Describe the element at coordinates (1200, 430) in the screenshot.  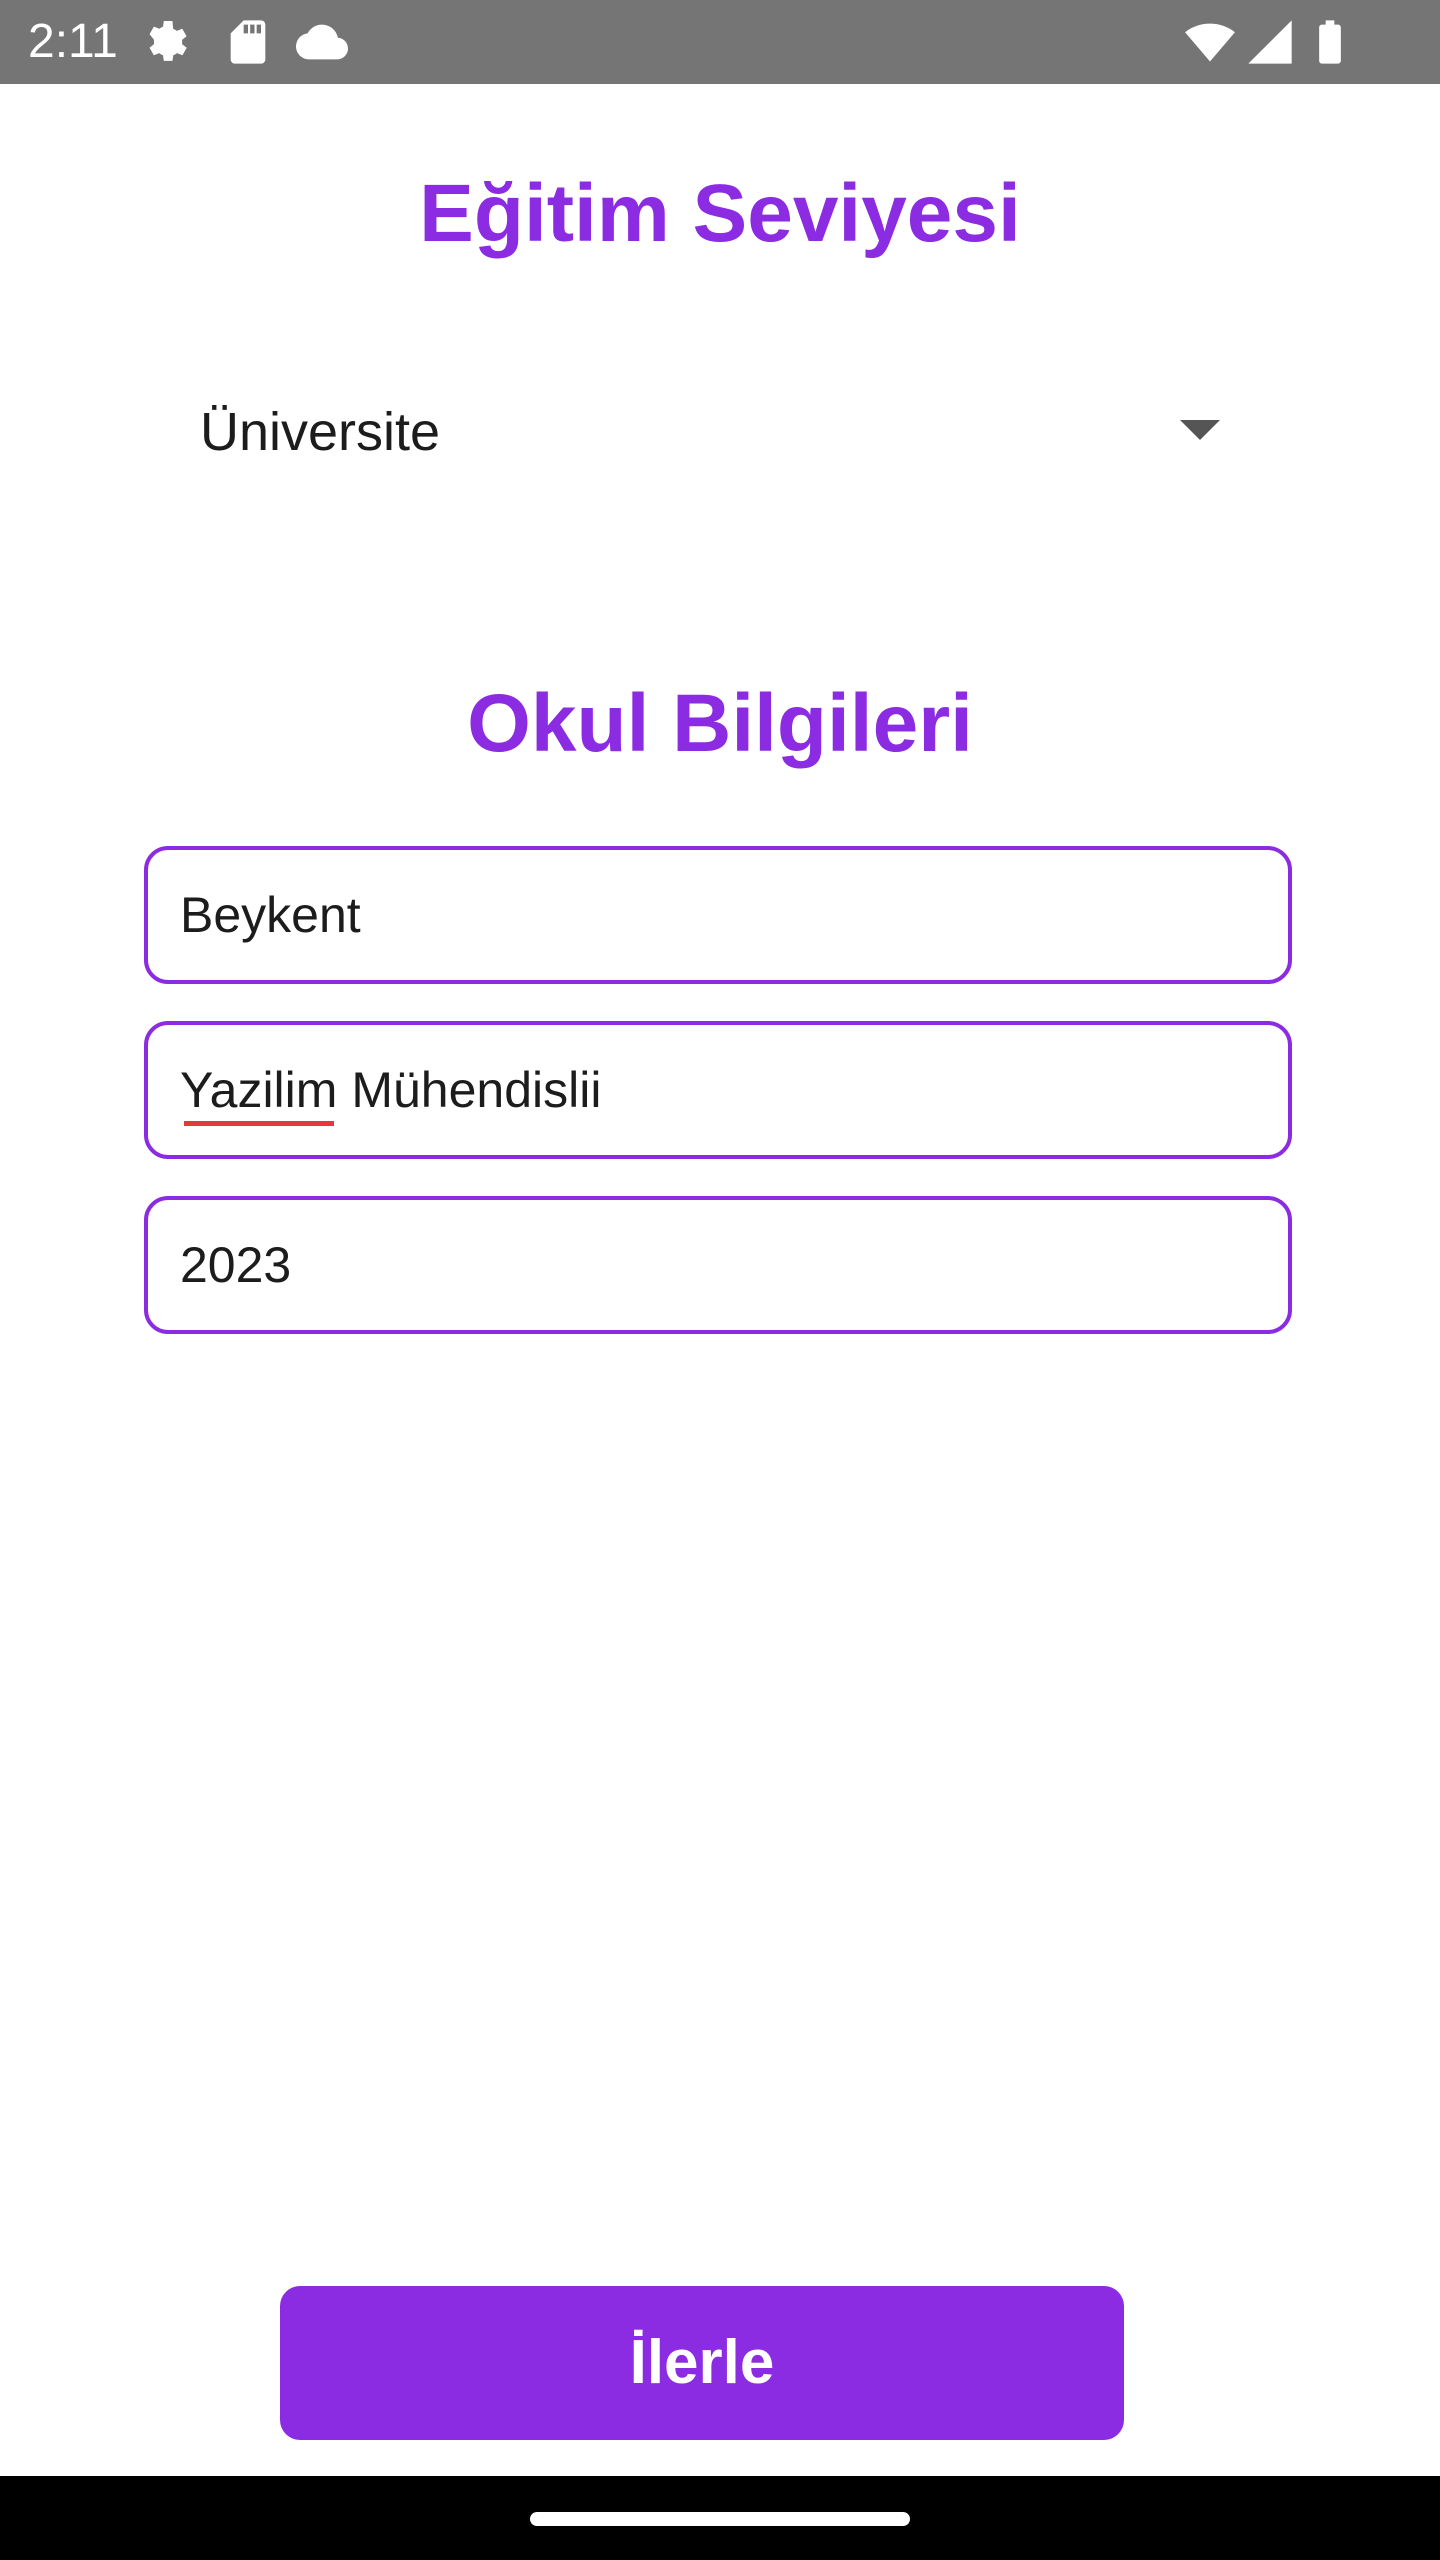
I see `dropdown-arrow-icon` at that location.